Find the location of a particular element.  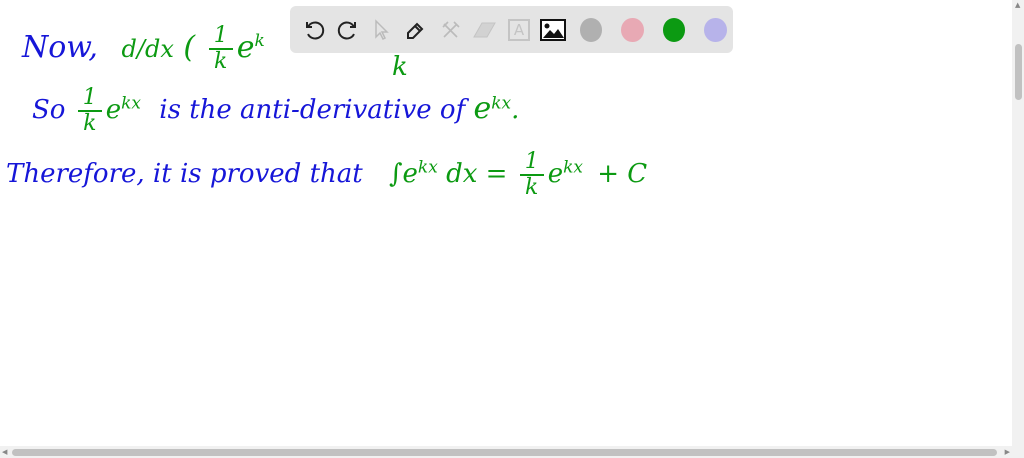

undo-button is located at coordinates (313, 29).